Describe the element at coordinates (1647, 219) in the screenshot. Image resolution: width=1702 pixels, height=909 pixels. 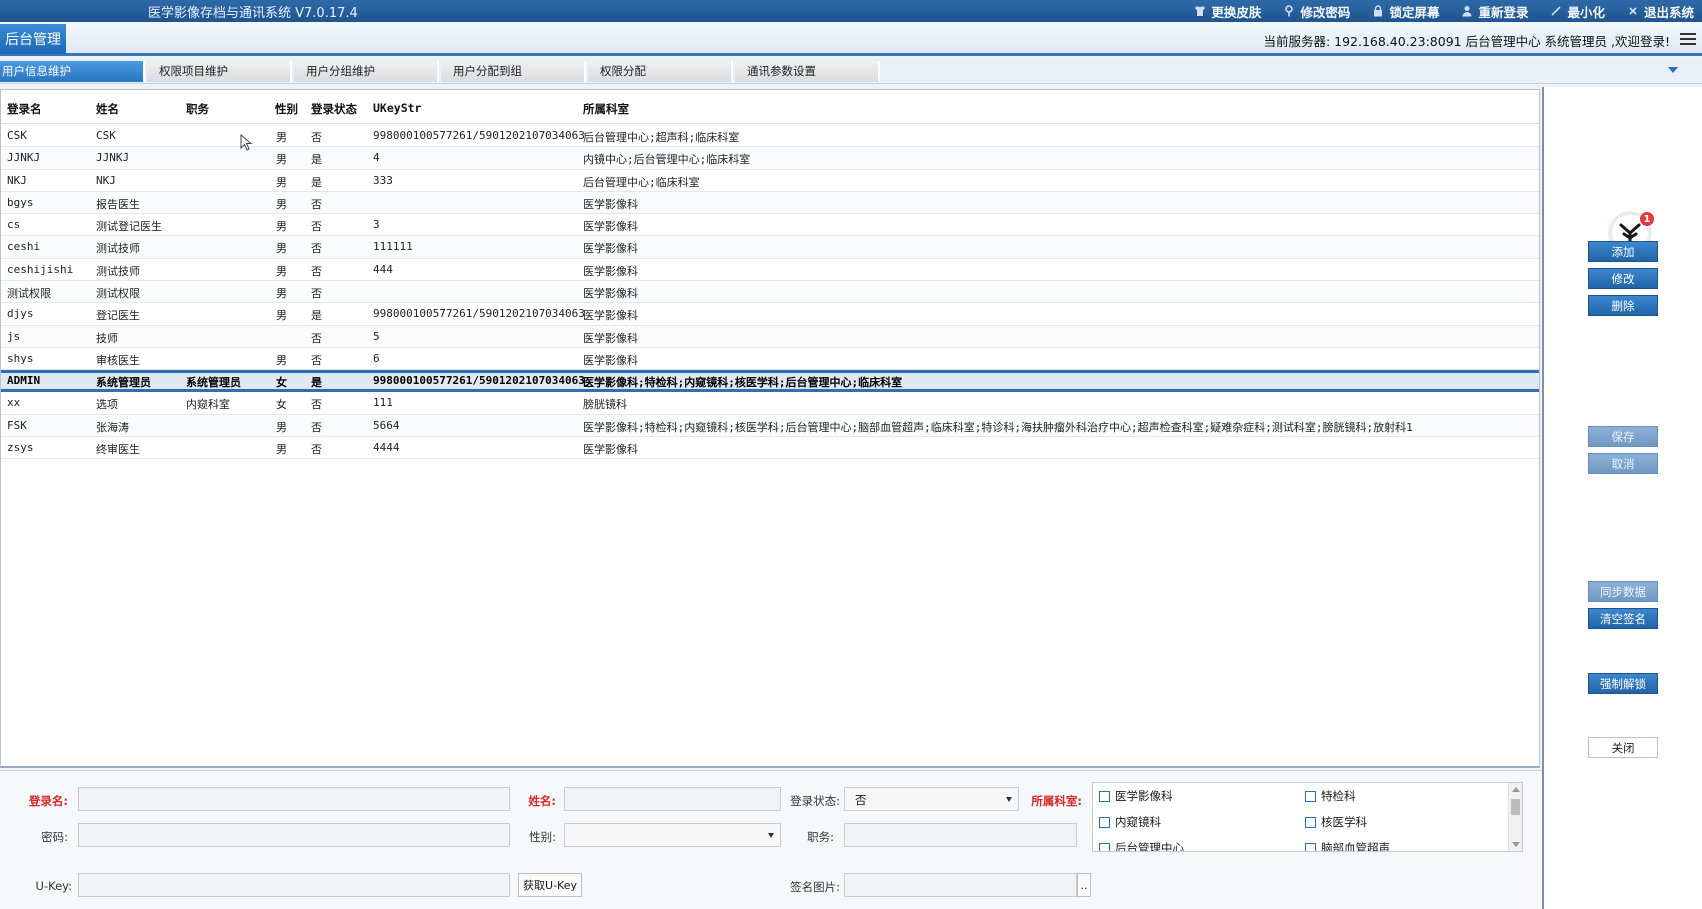
I see `notification-badge: 1` at that location.